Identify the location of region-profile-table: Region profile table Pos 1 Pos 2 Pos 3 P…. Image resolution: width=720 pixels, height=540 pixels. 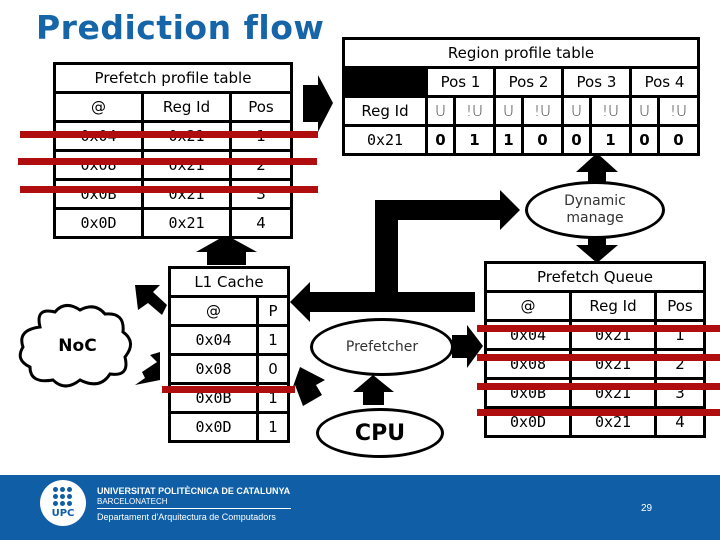
(521, 96).